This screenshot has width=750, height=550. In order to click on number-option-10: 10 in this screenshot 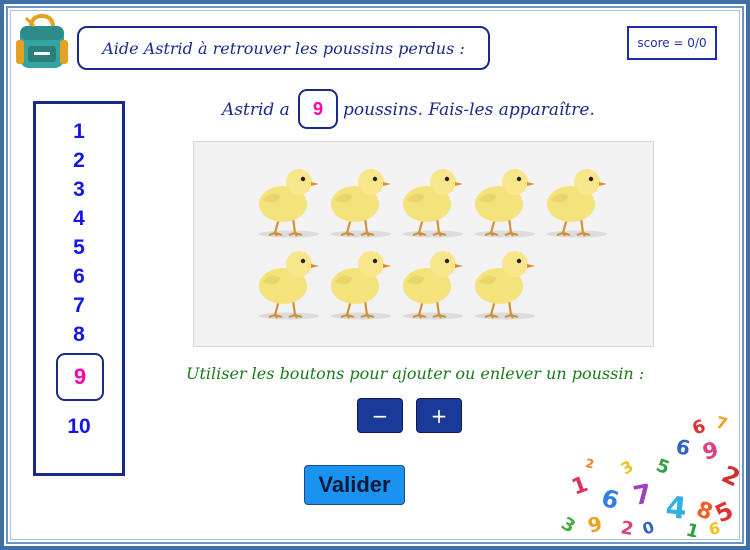, I will do `click(79, 427)`.